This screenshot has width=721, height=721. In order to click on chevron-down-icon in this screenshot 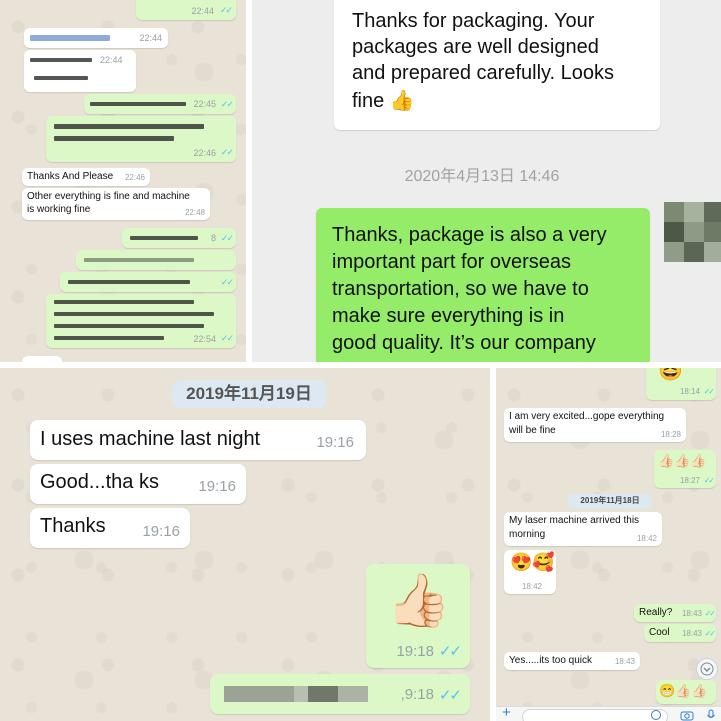, I will do `click(707, 669)`.